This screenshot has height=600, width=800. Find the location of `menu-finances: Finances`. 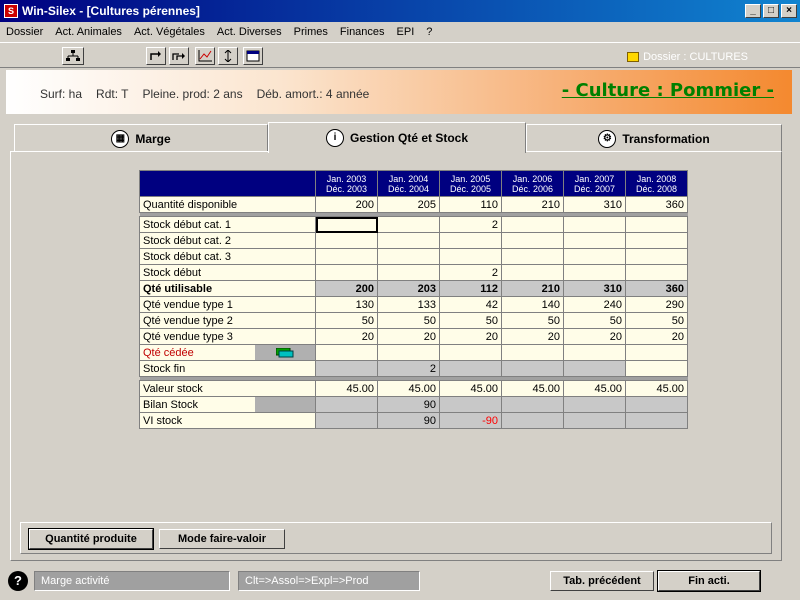

menu-finances: Finances is located at coordinates (362, 32).